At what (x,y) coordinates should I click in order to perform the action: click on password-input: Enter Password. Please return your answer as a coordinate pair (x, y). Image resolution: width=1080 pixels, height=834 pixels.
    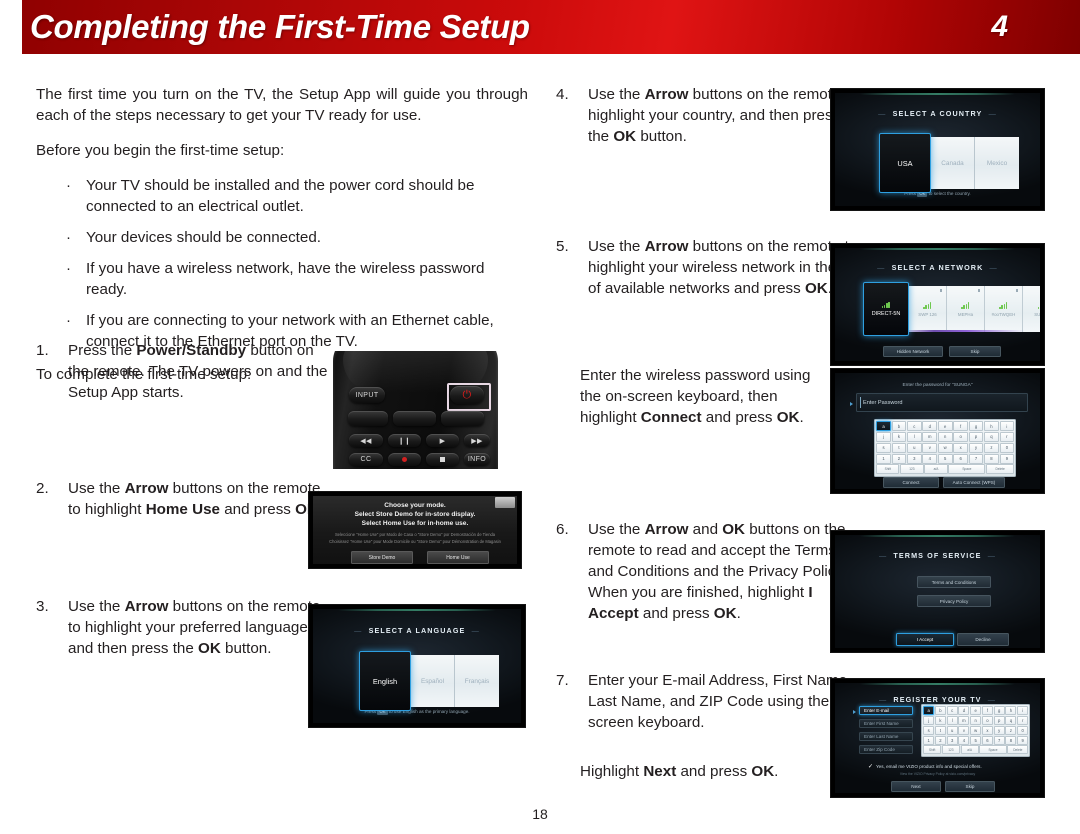
    Looking at the image, I should click on (942, 402).